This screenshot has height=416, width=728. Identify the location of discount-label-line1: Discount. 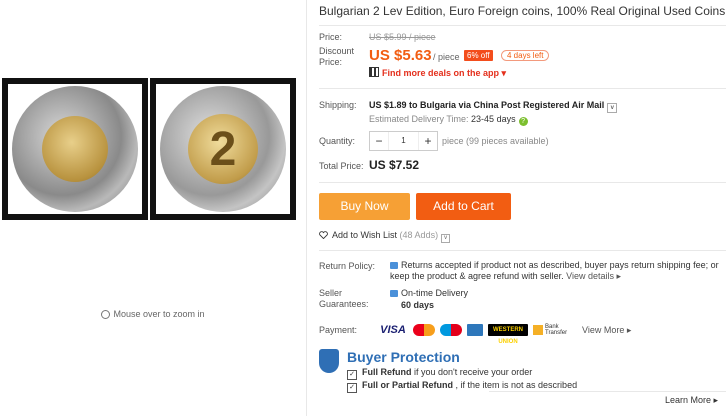
(337, 51).